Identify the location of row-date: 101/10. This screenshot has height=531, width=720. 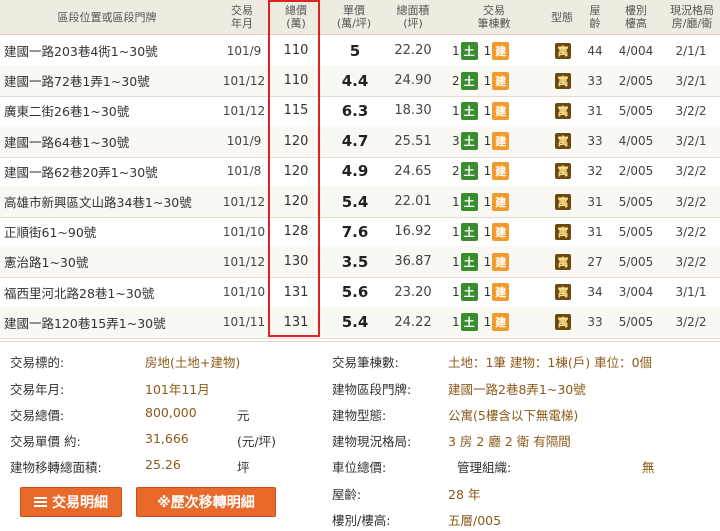
(244, 292).